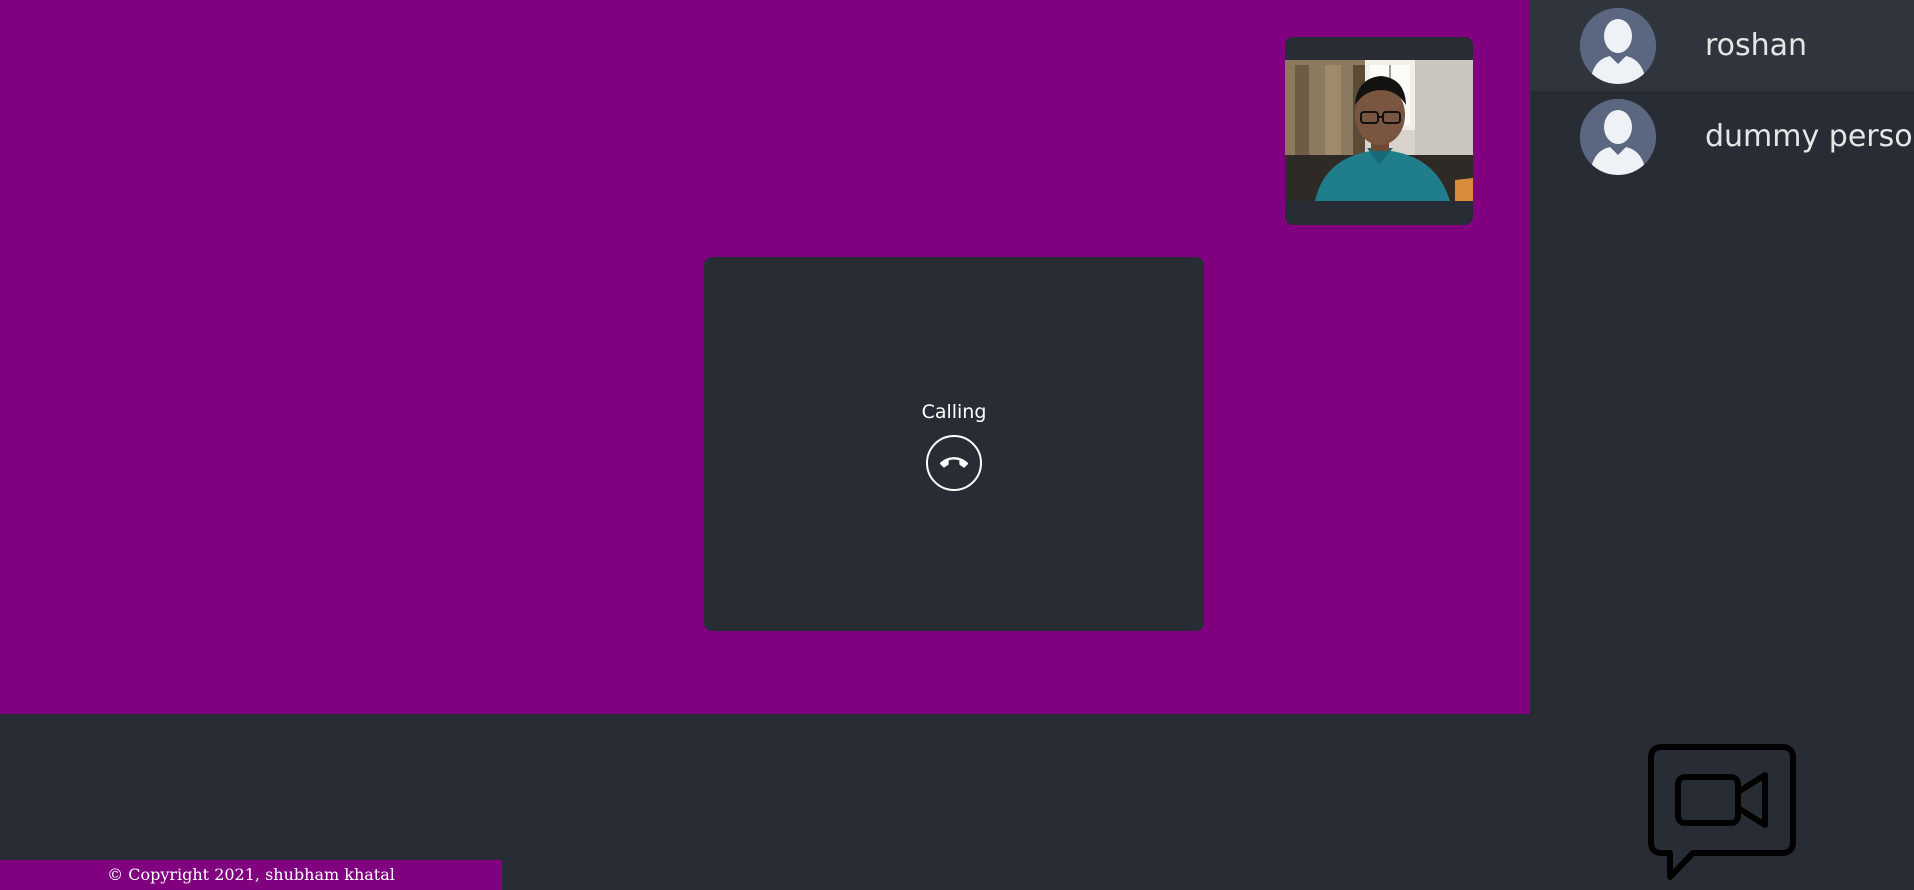 This screenshot has height=890, width=1914. I want to click on webcam-frame-image, so click(1379, 130).